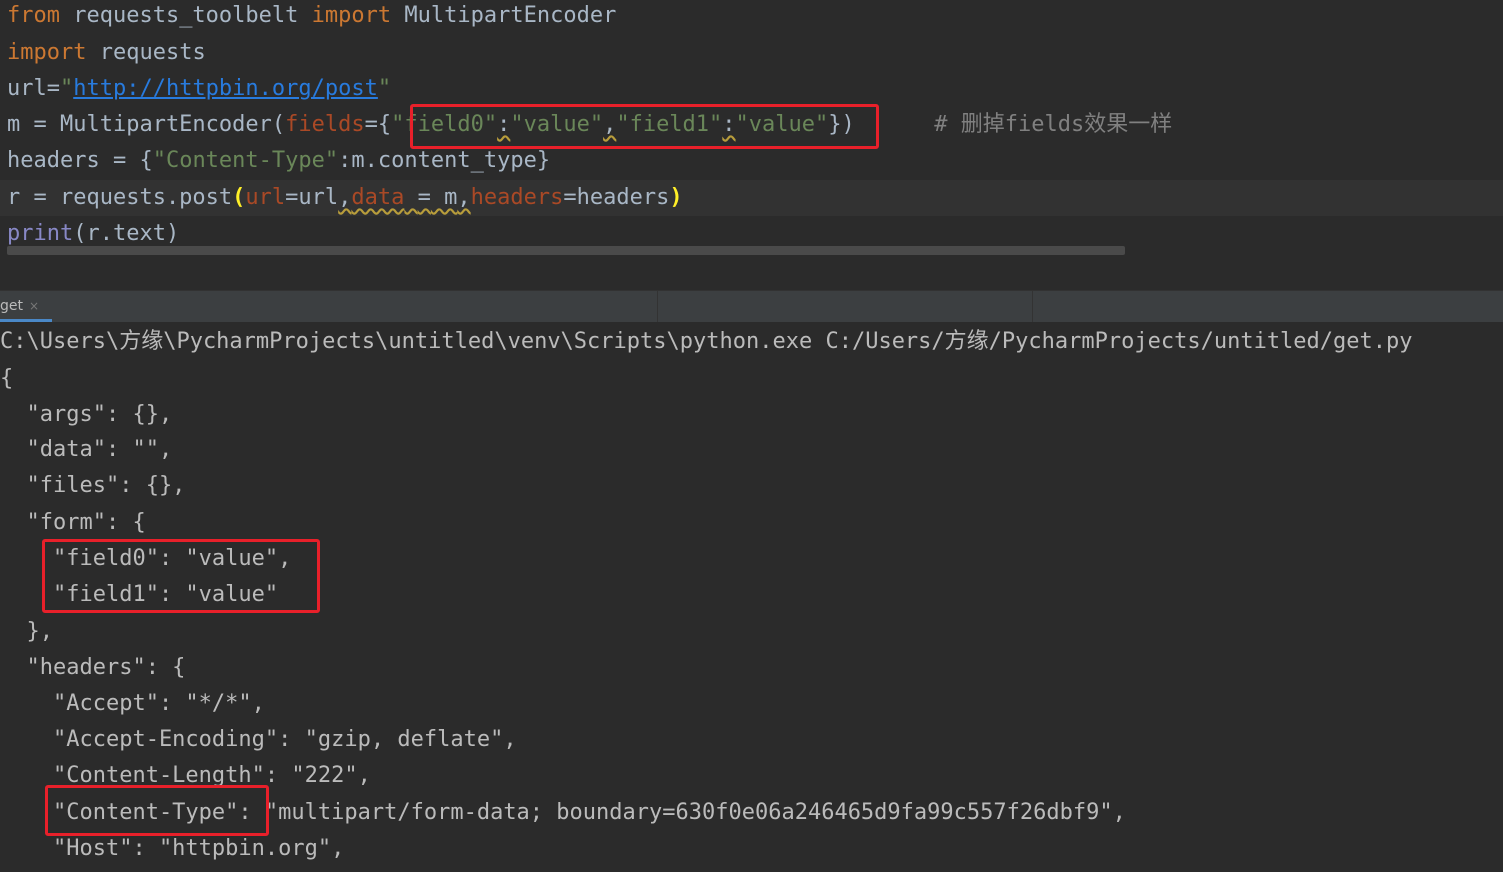 The width and height of the screenshot is (1503, 872). Describe the element at coordinates (86, 414) in the screenshot. I see `console-line: "args": {},` at that location.